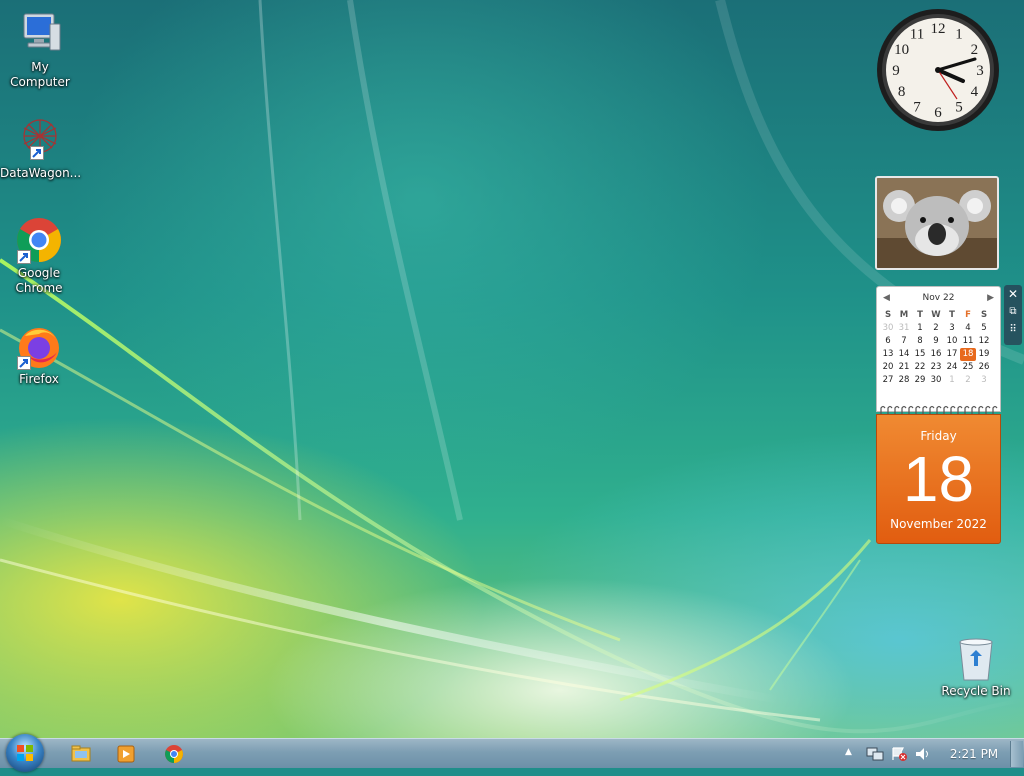 Image resolution: width=1024 pixels, height=776 pixels. Describe the element at coordinates (886, 298) in the screenshot. I see `previous-month-button: ◀` at that location.